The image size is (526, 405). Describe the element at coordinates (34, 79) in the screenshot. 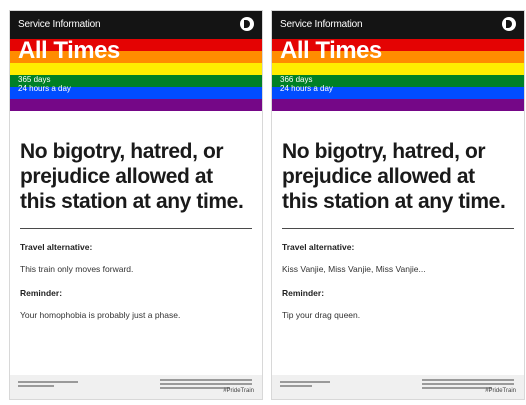

I see `days-text: 365 days` at that location.